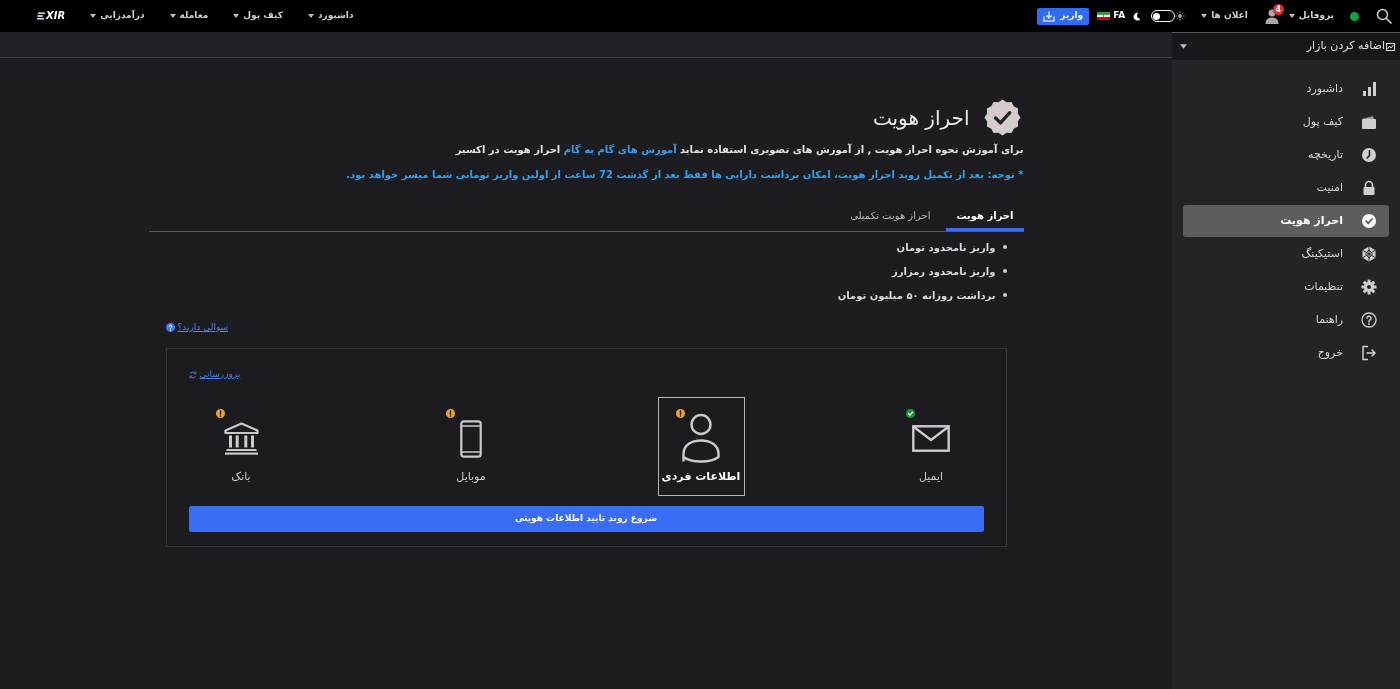  I want to click on tab: احراز هویت تکمیلی, so click(890, 217).